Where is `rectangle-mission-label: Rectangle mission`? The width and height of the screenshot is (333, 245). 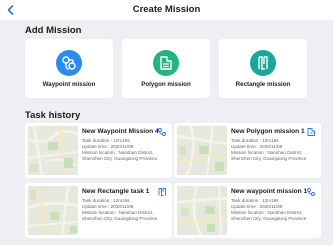 rectangle-mission-label: Rectangle mission is located at coordinates (263, 84).